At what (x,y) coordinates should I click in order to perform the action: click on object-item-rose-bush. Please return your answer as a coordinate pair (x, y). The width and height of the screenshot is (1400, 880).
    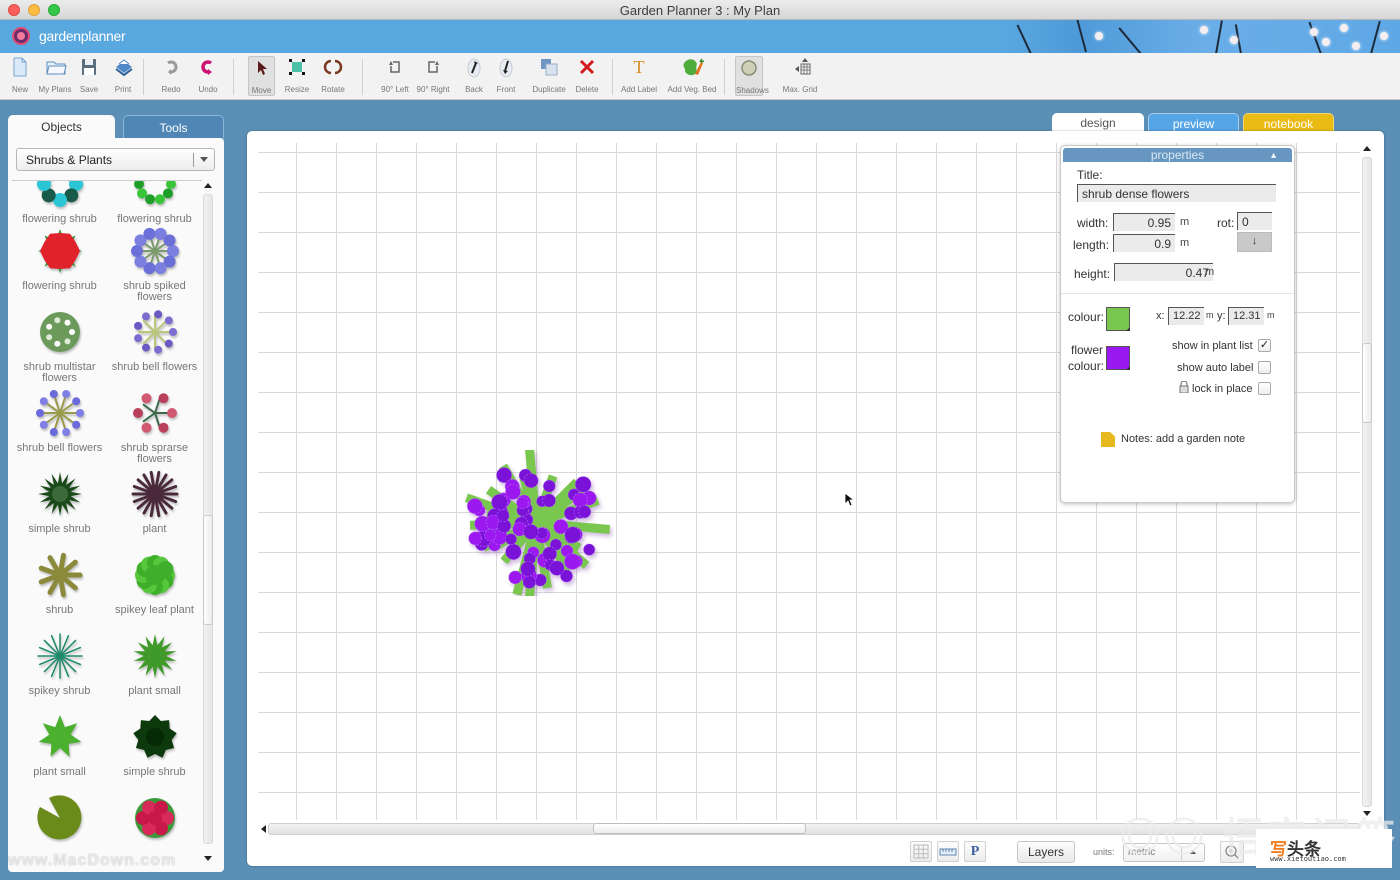
    Looking at the image, I should click on (154, 820).